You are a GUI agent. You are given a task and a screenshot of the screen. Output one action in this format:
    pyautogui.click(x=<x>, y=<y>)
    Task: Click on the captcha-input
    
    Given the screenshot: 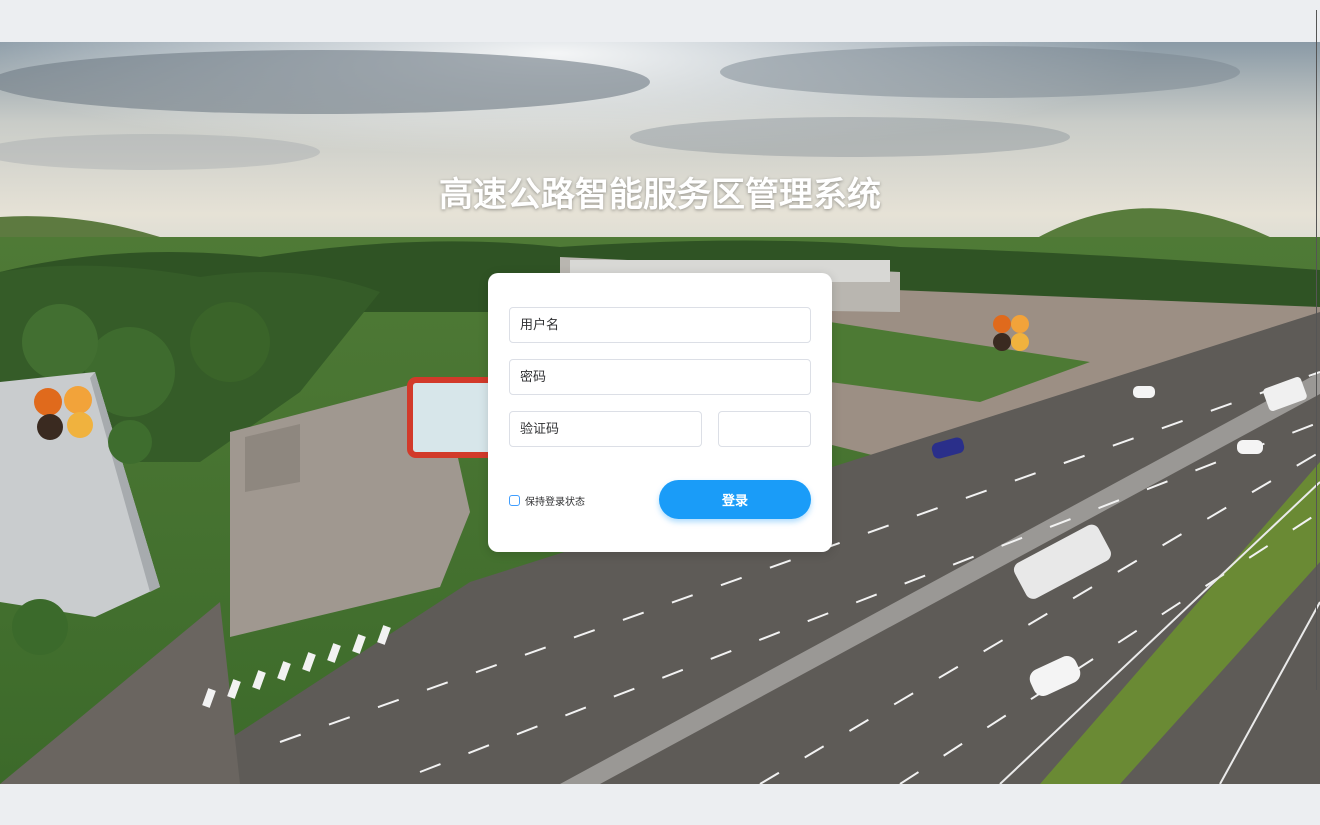 What is the action you would take?
    pyautogui.click(x=605, y=429)
    